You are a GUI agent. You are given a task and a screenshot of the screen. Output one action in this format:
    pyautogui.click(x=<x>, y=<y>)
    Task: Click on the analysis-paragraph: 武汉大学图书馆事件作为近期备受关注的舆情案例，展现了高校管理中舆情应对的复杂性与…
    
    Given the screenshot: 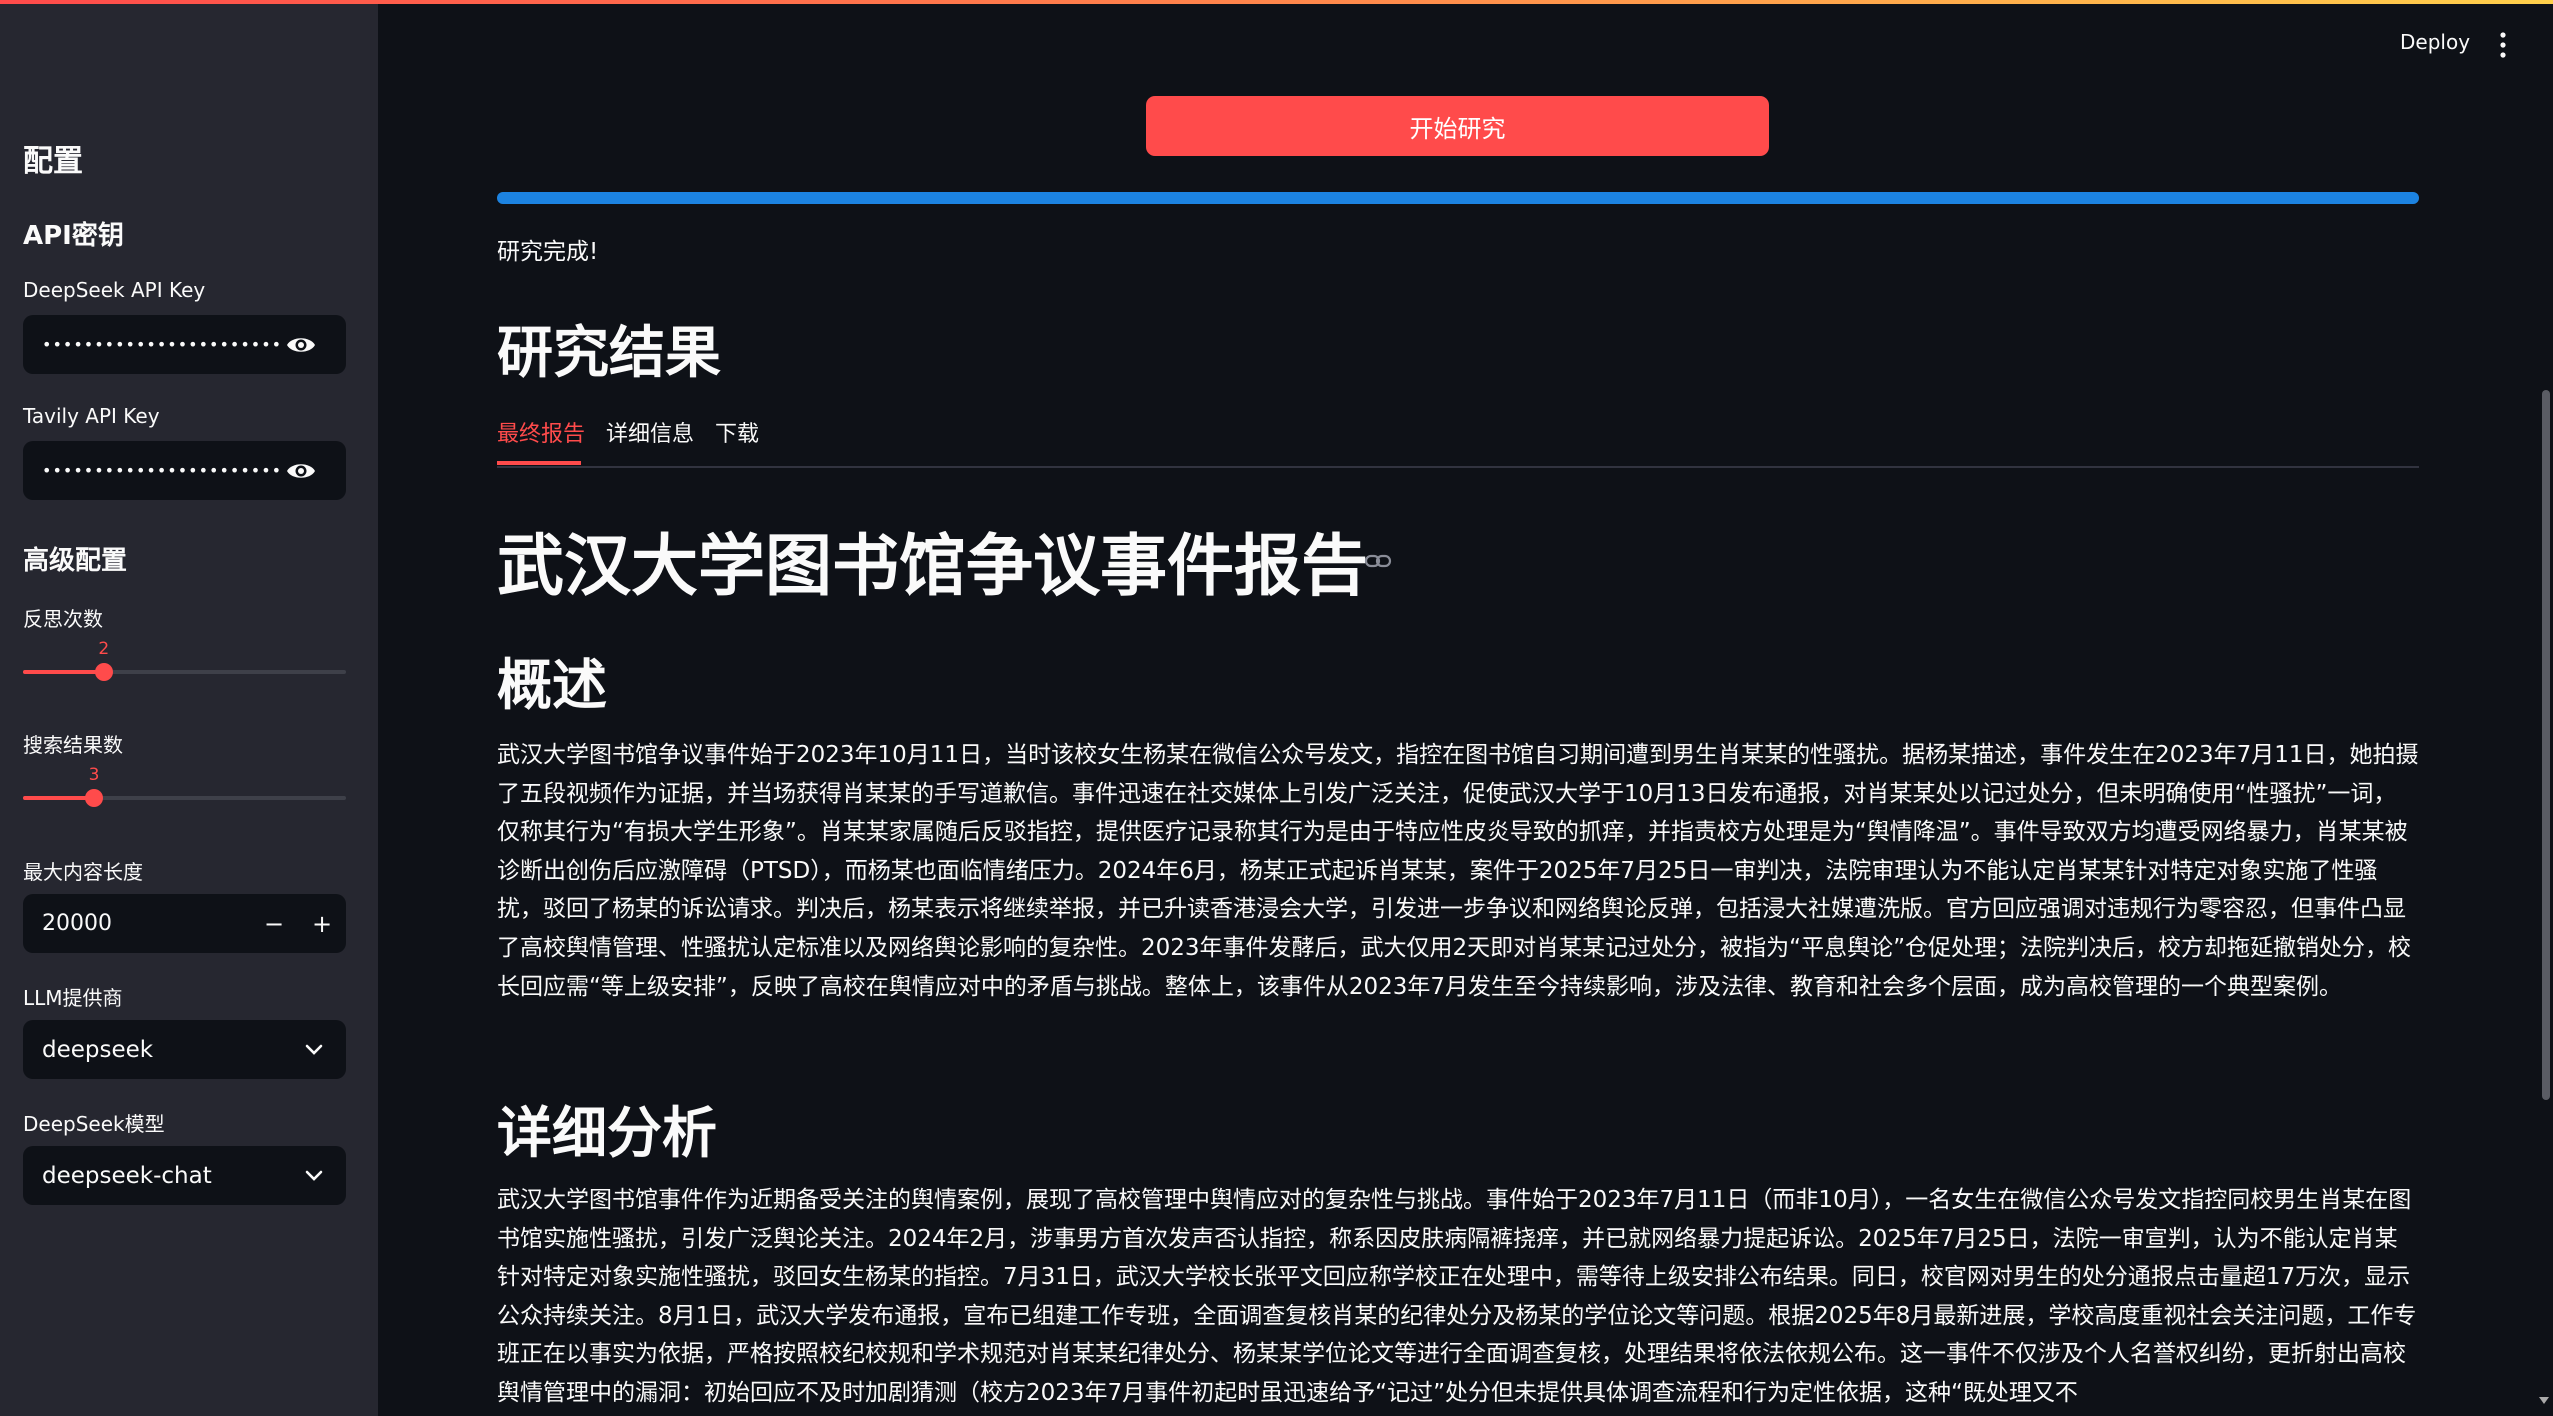 What is the action you would take?
    pyautogui.click(x=1457, y=1296)
    